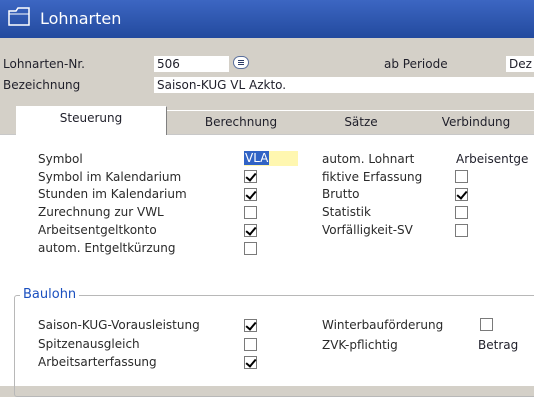  Describe the element at coordinates (504, 345) in the screenshot. I see `zvk-pflichtig-input: Betrag` at that location.